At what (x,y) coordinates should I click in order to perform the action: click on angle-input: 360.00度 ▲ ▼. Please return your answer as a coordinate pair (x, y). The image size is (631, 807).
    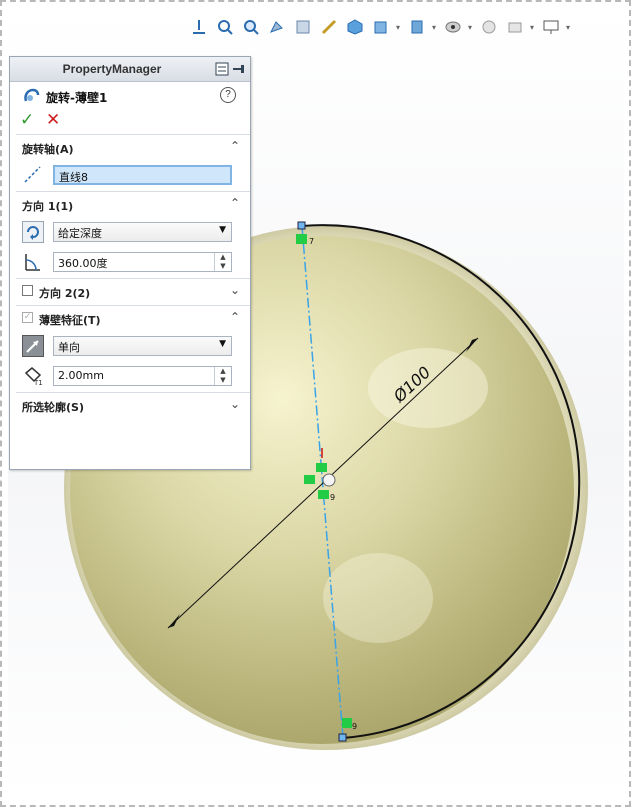
    Looking at the image, I should click on (142, 262).